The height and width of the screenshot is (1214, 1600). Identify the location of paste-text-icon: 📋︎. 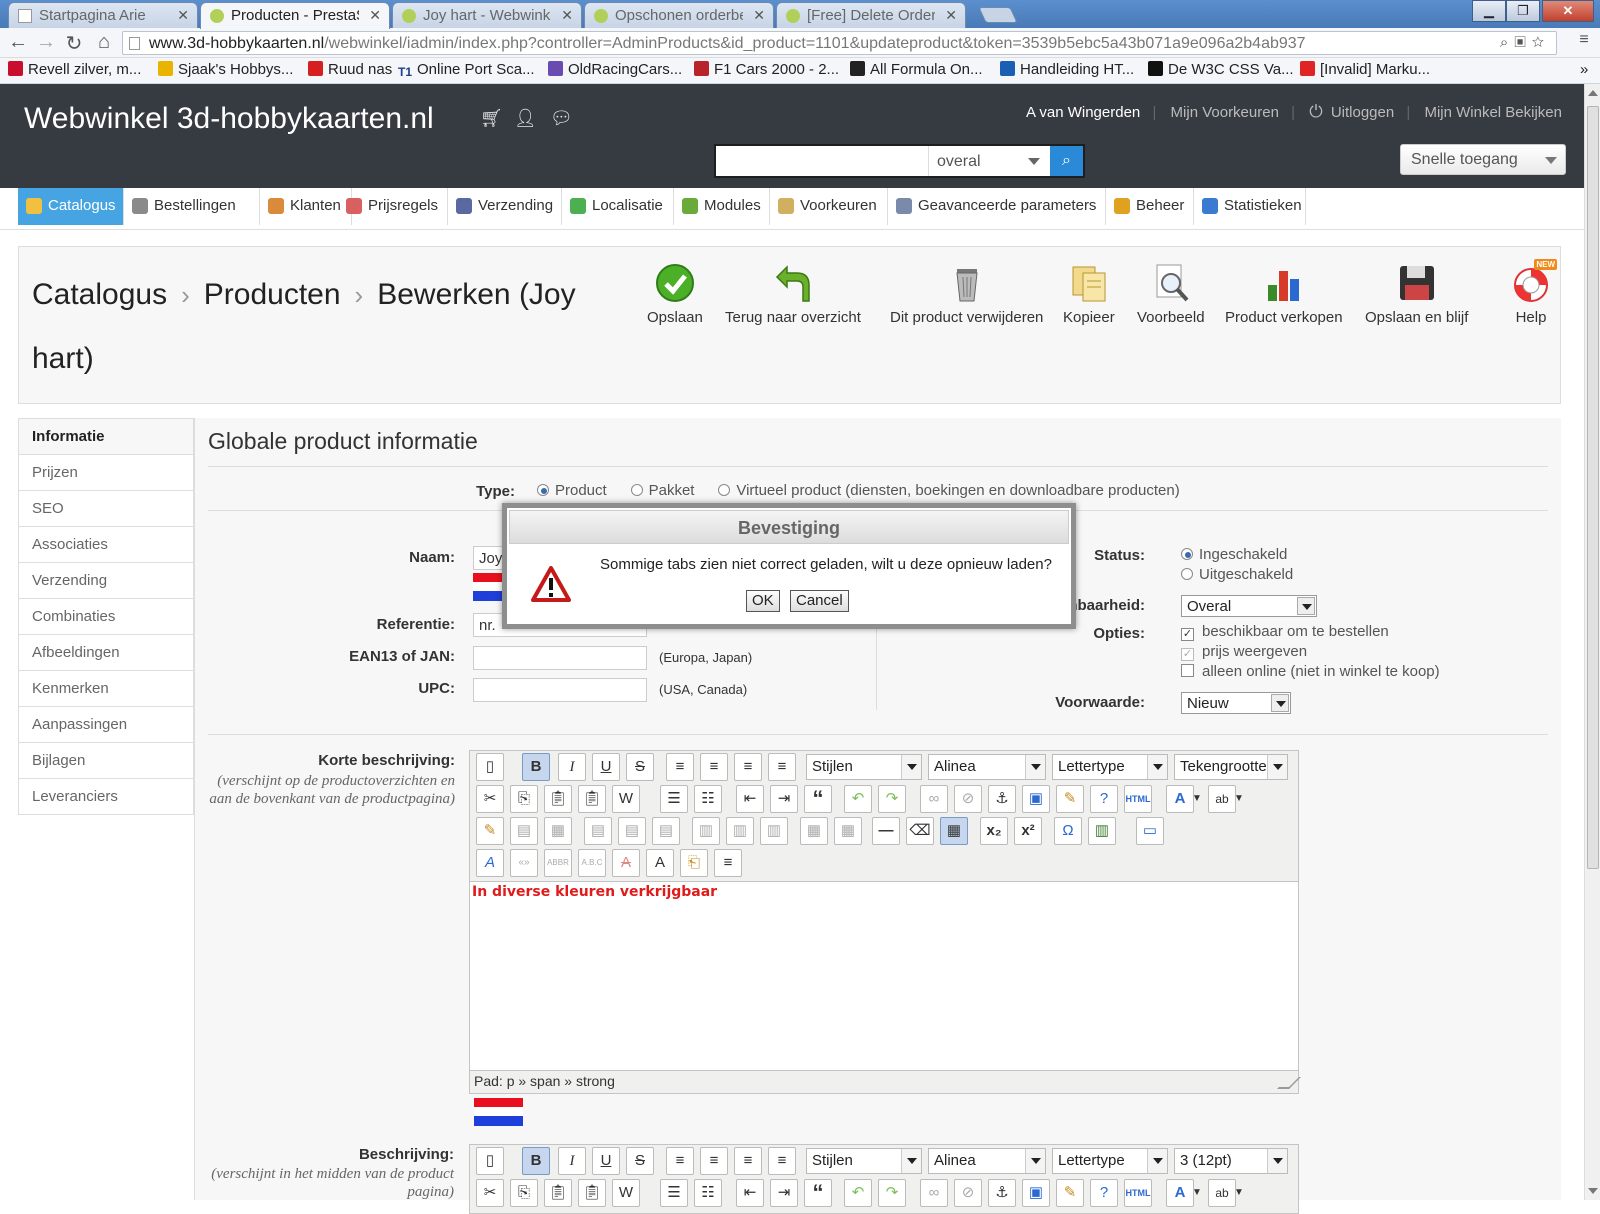
(592, 1193).